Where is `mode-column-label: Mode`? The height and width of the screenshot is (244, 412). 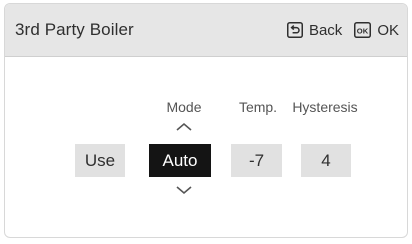 mode-column-label: Mode is located at coordinates (184, 107).